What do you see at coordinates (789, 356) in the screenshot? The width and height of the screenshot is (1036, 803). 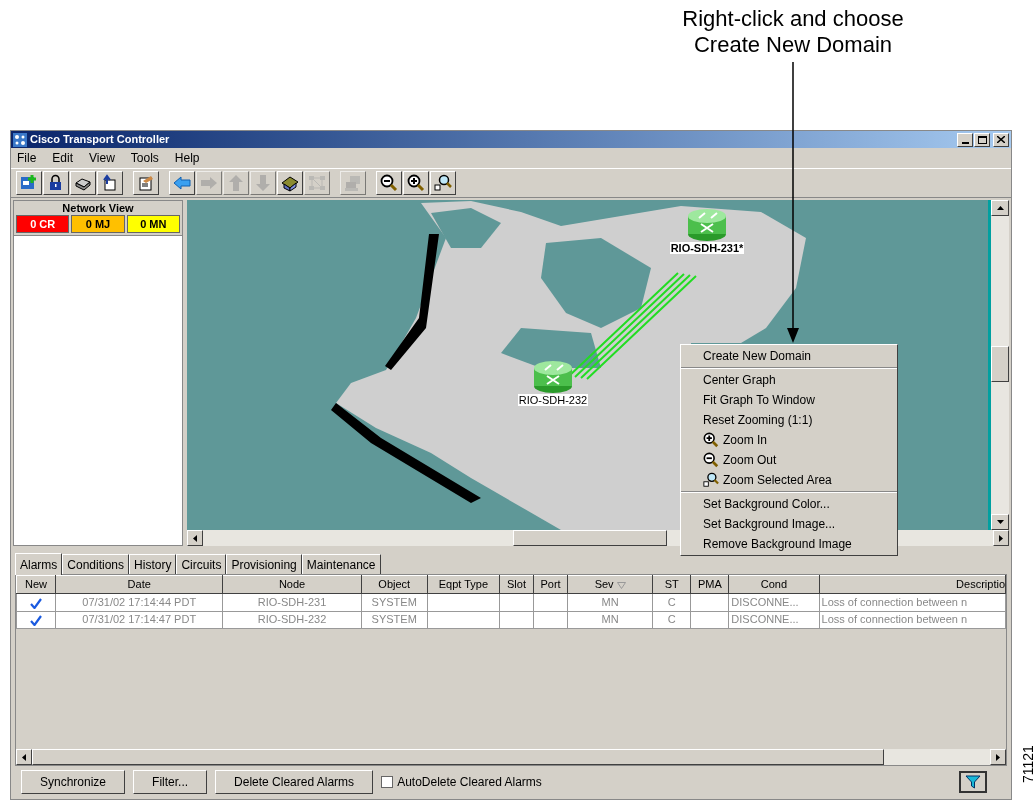 I see `menu-item: Create New Domain` at bounding box center [789, 356].